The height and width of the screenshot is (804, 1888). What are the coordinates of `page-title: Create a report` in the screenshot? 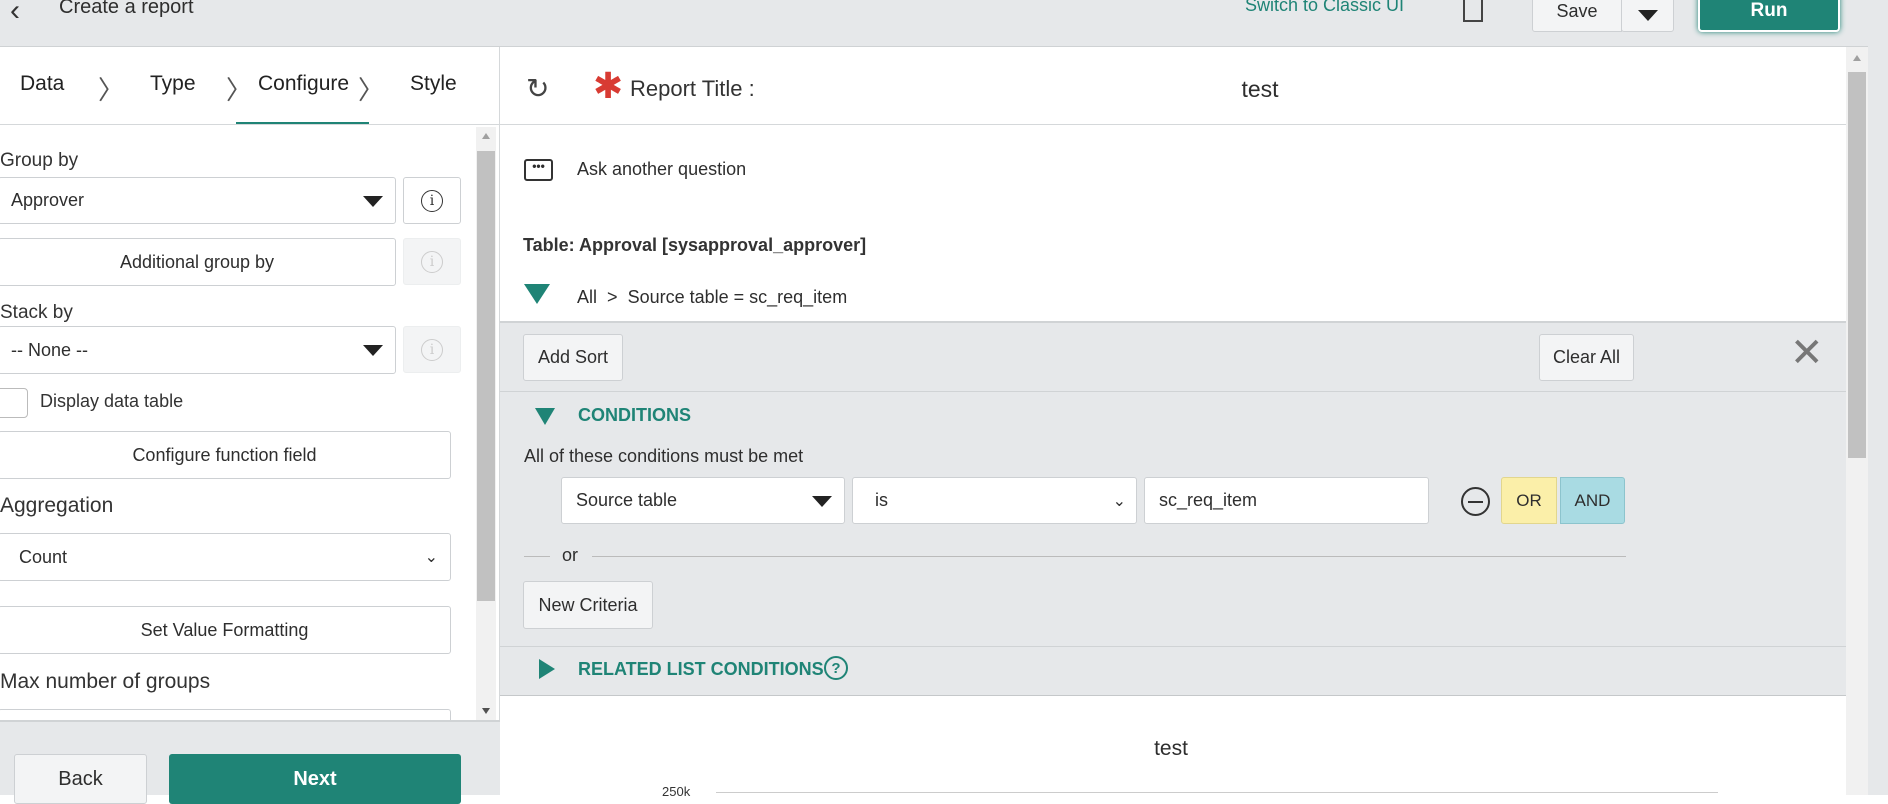 It's located at (126, 9).